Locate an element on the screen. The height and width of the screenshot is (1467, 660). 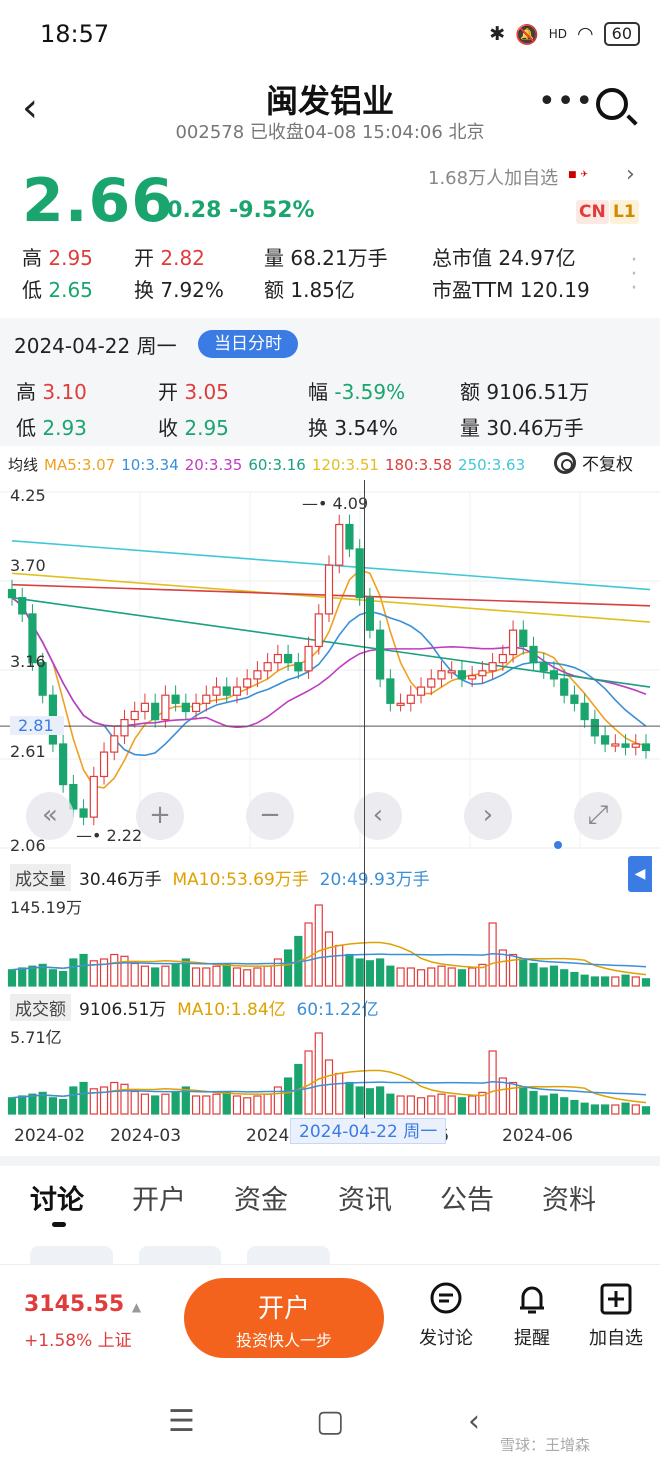
ma-item: 20:3.35 is located at coordinates (213, 465).